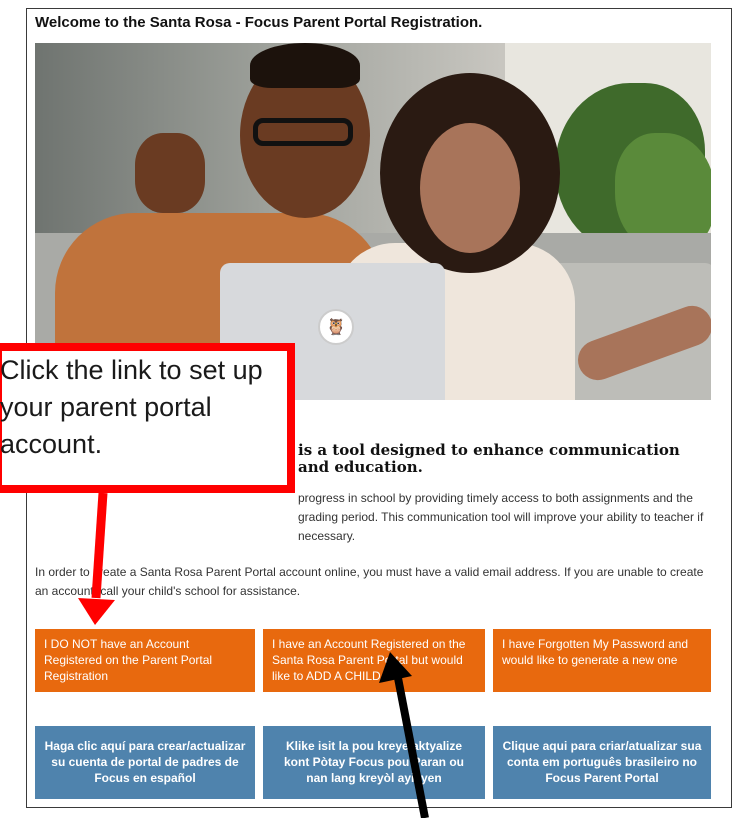 Image resolution: width=742 pixels, height=818 pixels. What do you see at coordinates (336, 327) in the screenshot?
I see `owl-icon: 🦉` at bounding box center [336, 327].